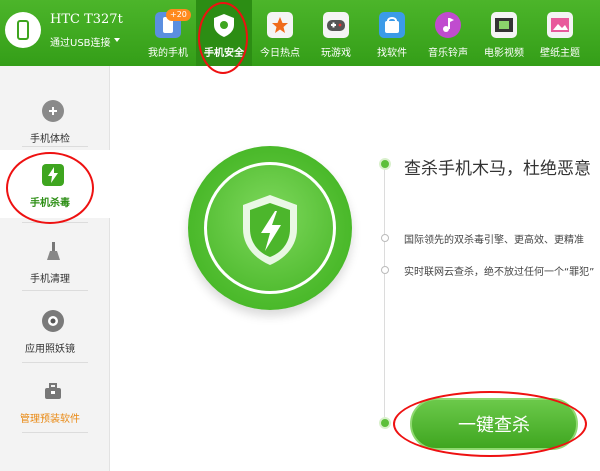  What do you see at coordinates (168, 33) in the screenshot?
I see `nav-my-phone: +20 我的手机` at bounding box center [168, 33].